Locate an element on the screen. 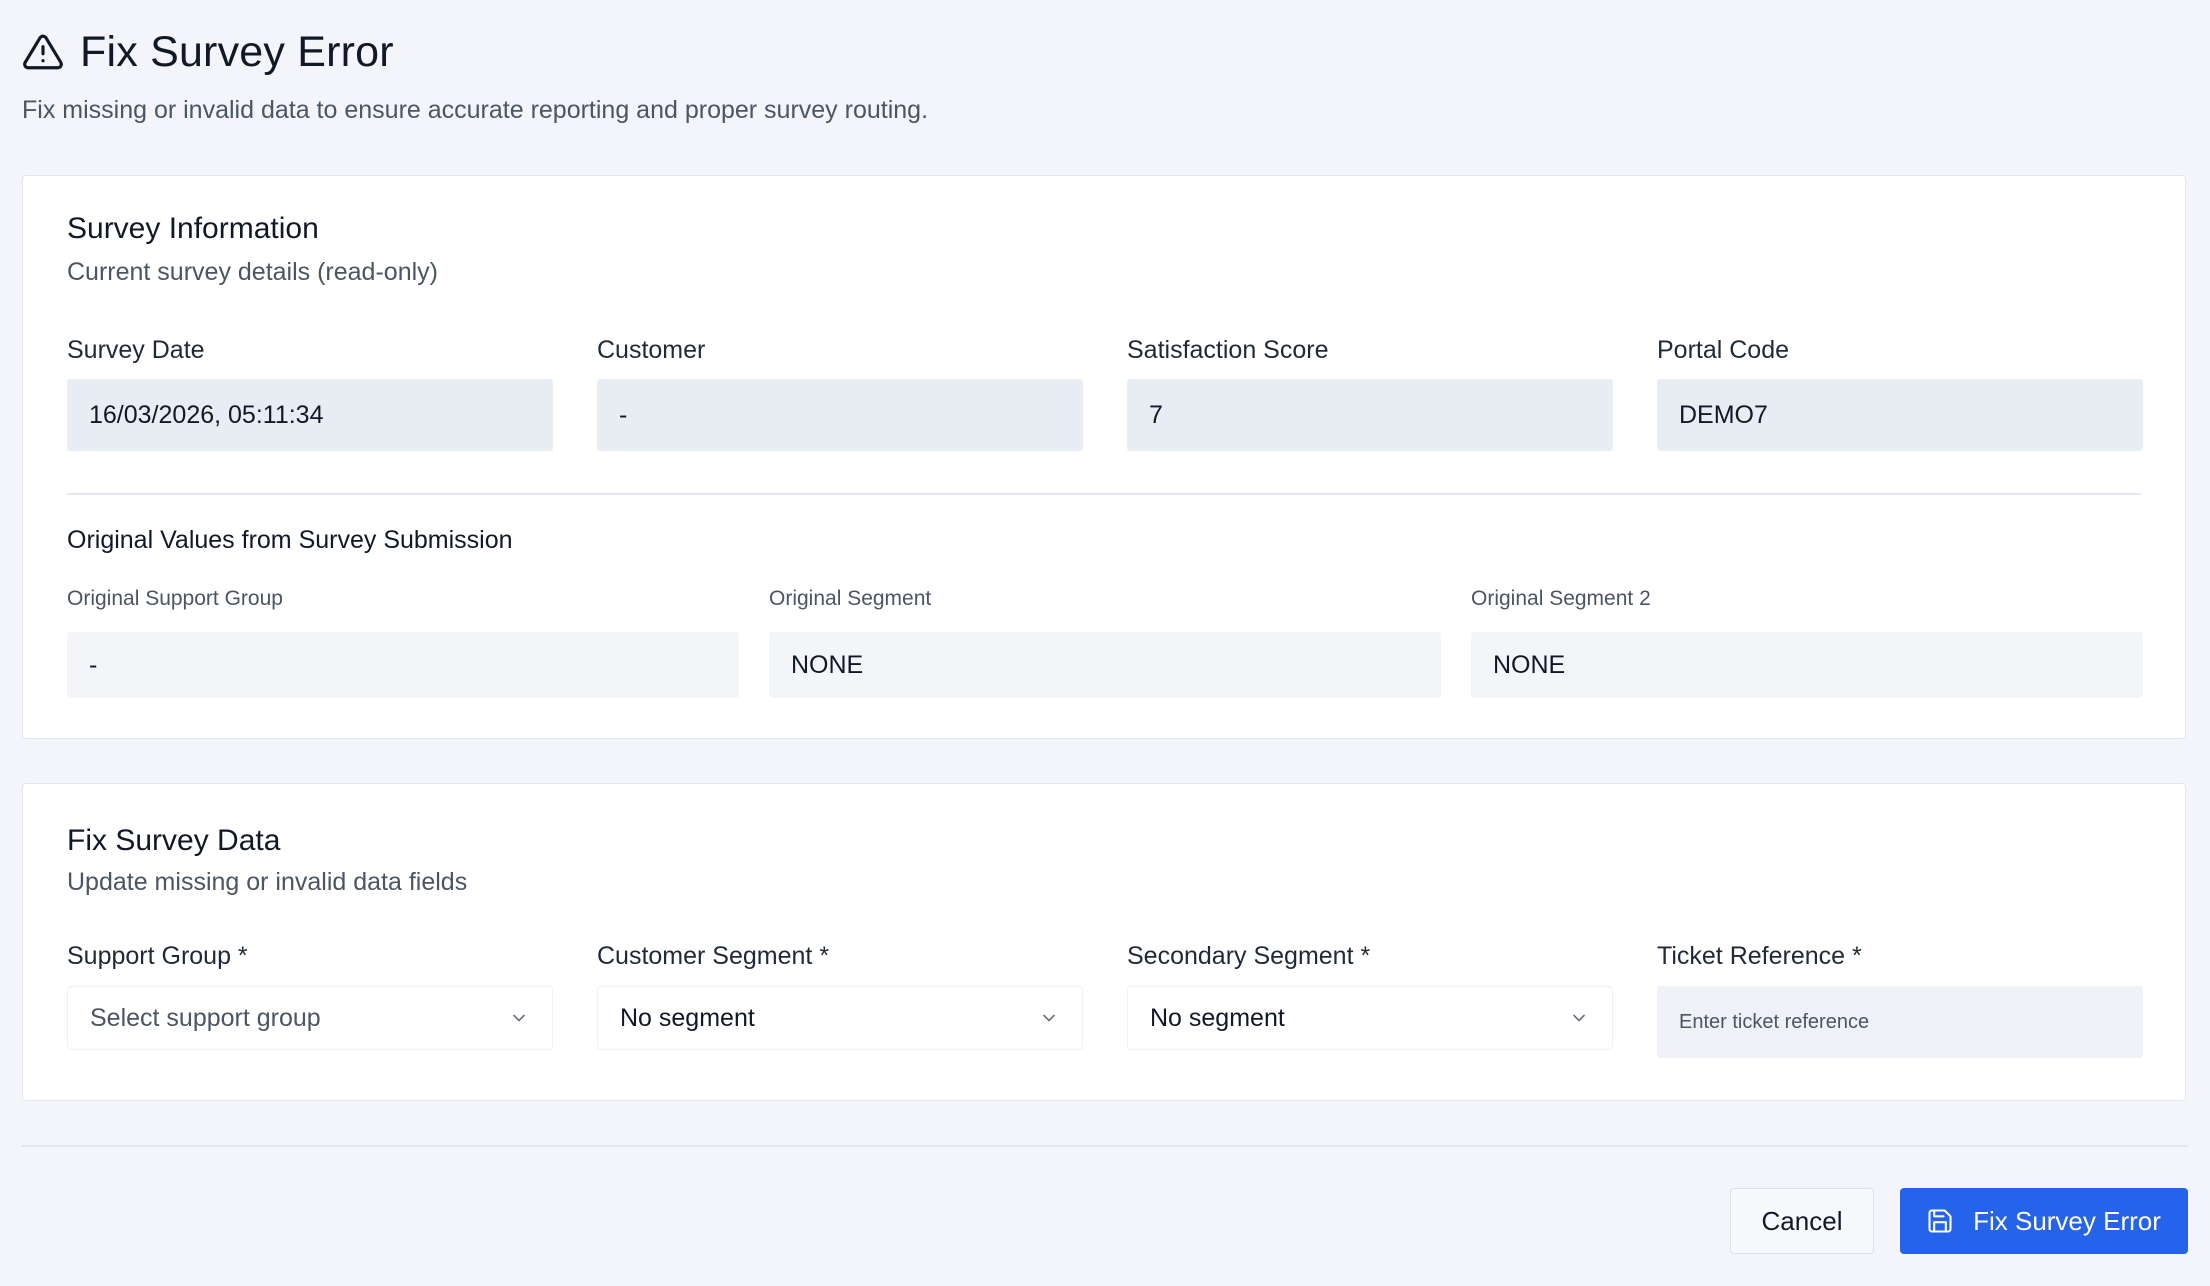 The height and width of the screenshot is (1286, 2210). portal-code-value: DEMO7 is located at coordinates (1900, 415).